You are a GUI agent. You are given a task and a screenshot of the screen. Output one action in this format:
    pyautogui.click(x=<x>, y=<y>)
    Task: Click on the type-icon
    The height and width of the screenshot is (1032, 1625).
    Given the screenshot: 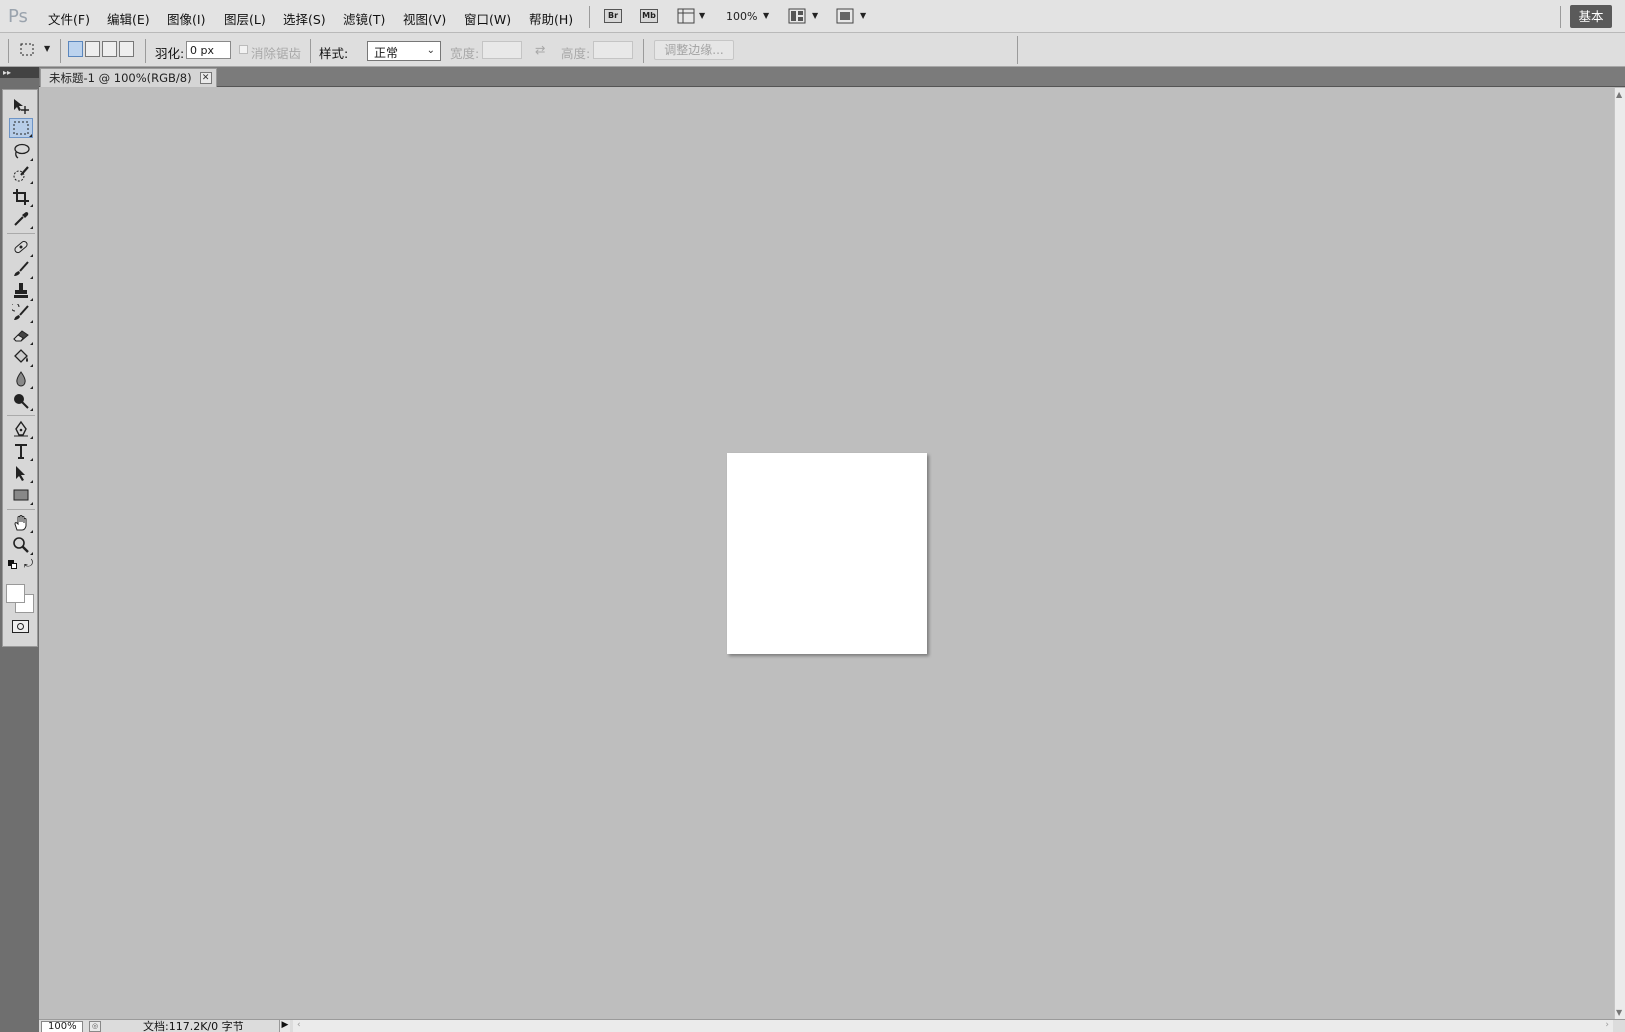 What is the action you would take?
    pyautogui.click(x=21, y=451)
    